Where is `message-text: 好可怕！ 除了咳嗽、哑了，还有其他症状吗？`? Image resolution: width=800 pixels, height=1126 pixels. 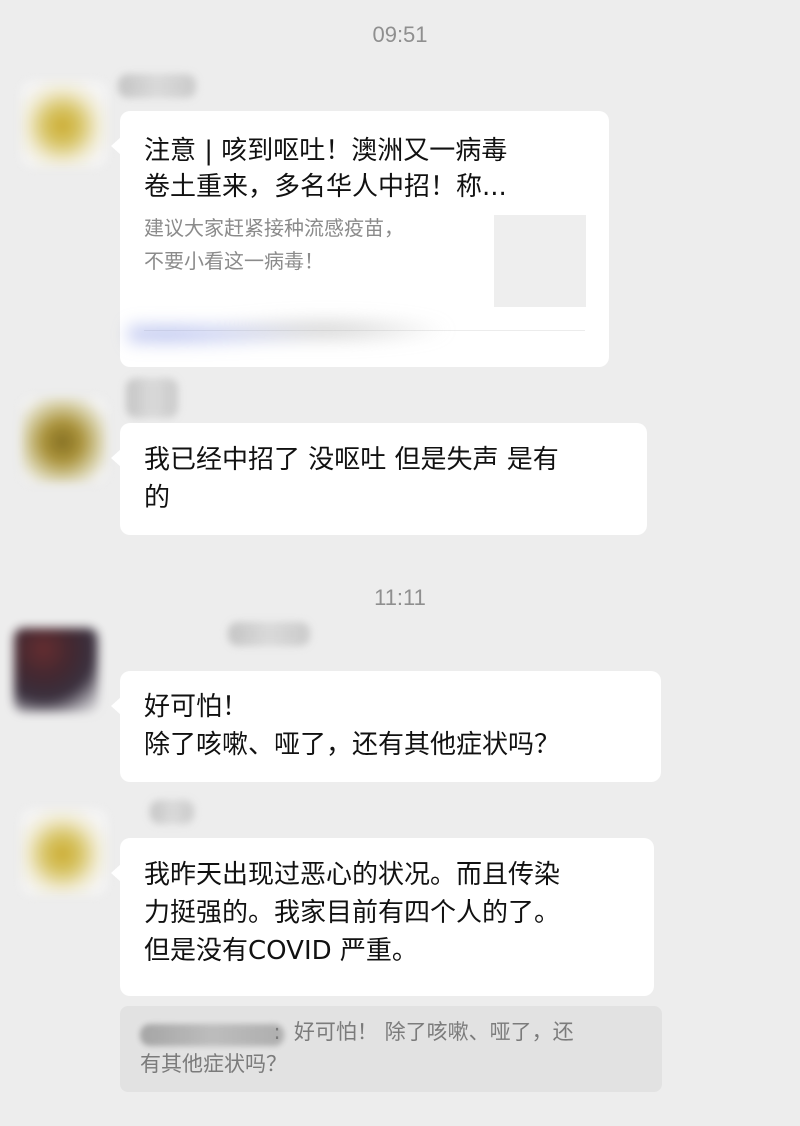 message-text: 好可怕！ 除了咳嗽、哑了，还有其他症状吗？ is located at coordinates (352, 726).